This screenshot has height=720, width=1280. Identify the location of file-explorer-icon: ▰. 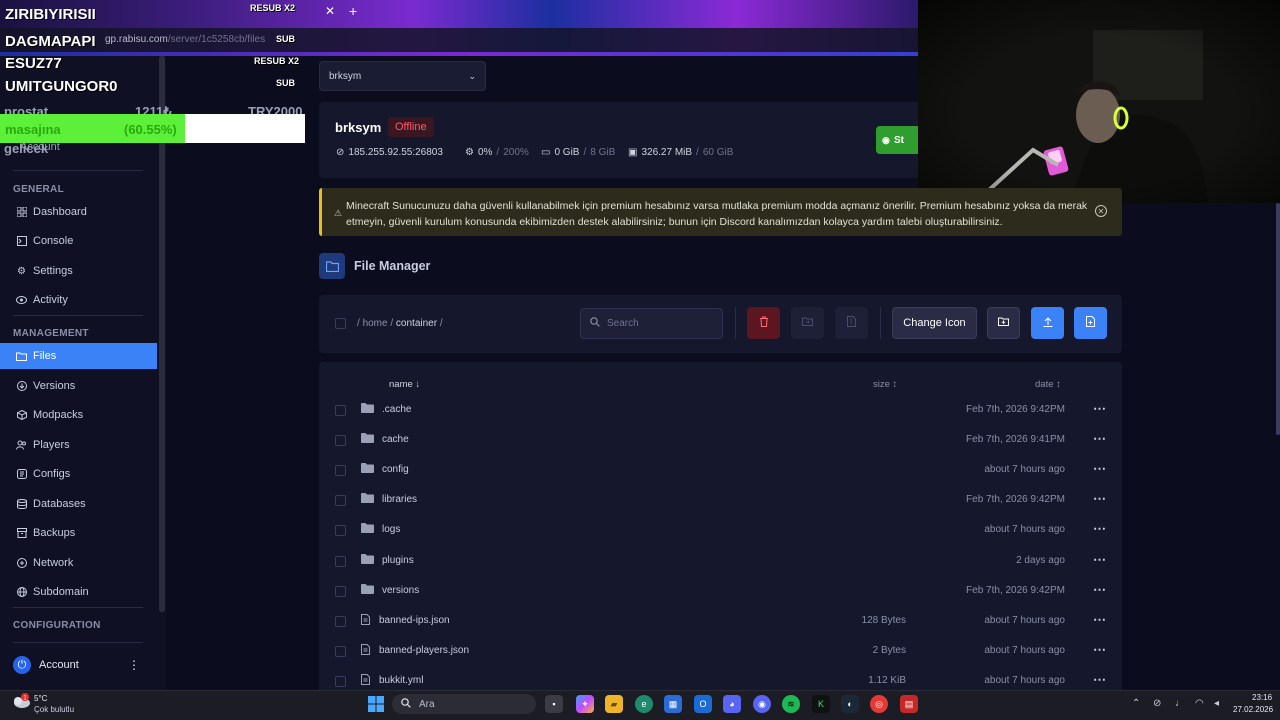
(614, 704).